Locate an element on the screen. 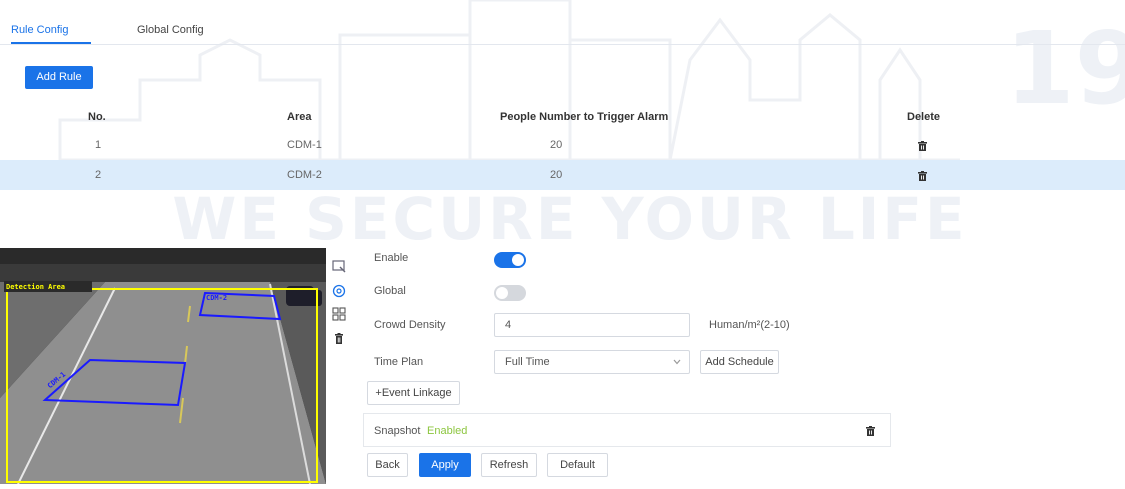  tab-active-indicator is located at coordinates (51, 43).